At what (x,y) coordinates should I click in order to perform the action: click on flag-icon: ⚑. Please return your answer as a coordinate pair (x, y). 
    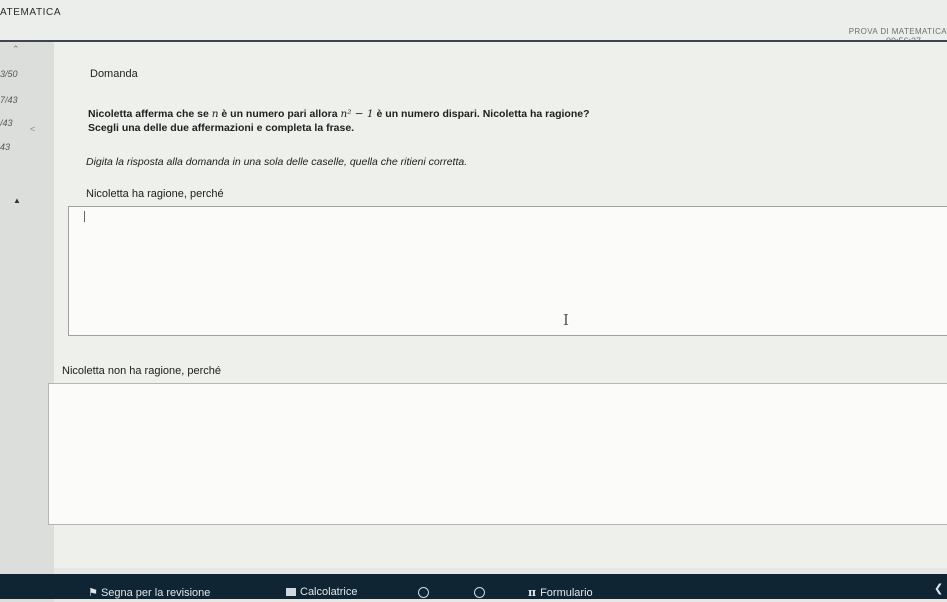
    Looking at the image, I should click on (93, 593).